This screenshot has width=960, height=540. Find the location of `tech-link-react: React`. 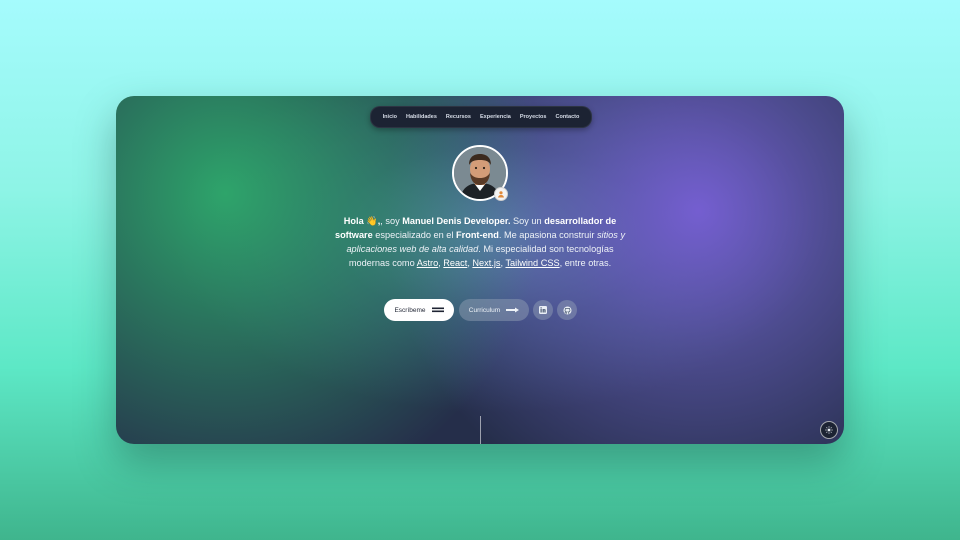

tech-link-react: React is located at coordinates (455, 263).